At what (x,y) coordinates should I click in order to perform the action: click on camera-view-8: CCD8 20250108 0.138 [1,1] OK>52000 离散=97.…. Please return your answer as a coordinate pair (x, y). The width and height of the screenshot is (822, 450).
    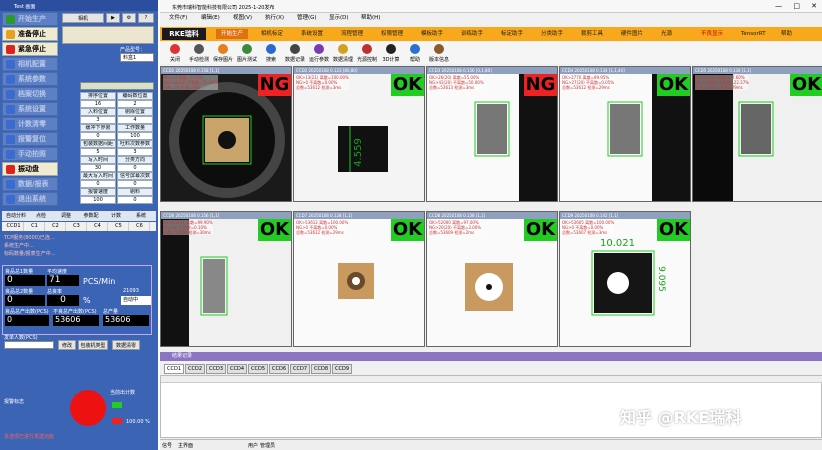
    Looking at the image, I should click on (492, 279).